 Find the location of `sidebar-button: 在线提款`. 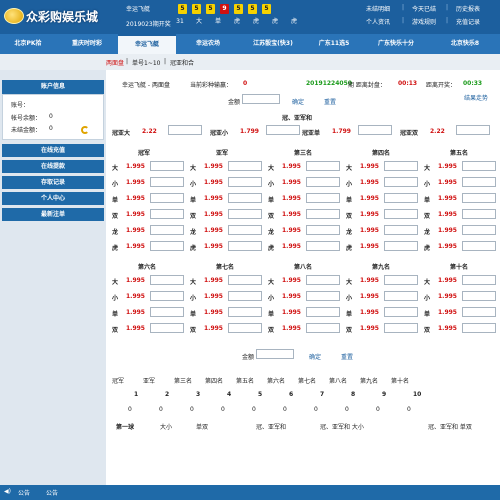

sidebar-button: 在线提款 is located at coordinates (53, 166).